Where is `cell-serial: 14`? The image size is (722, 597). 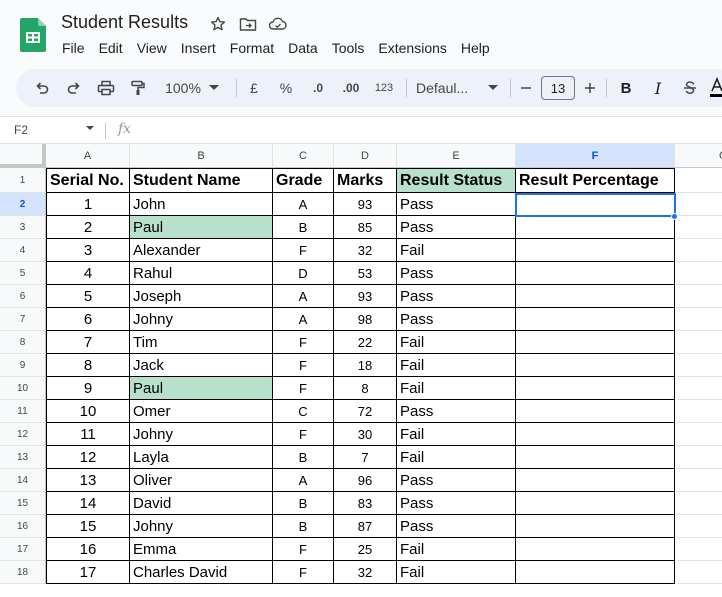
cell-serial: 14 is located at coordinates (88, 503).